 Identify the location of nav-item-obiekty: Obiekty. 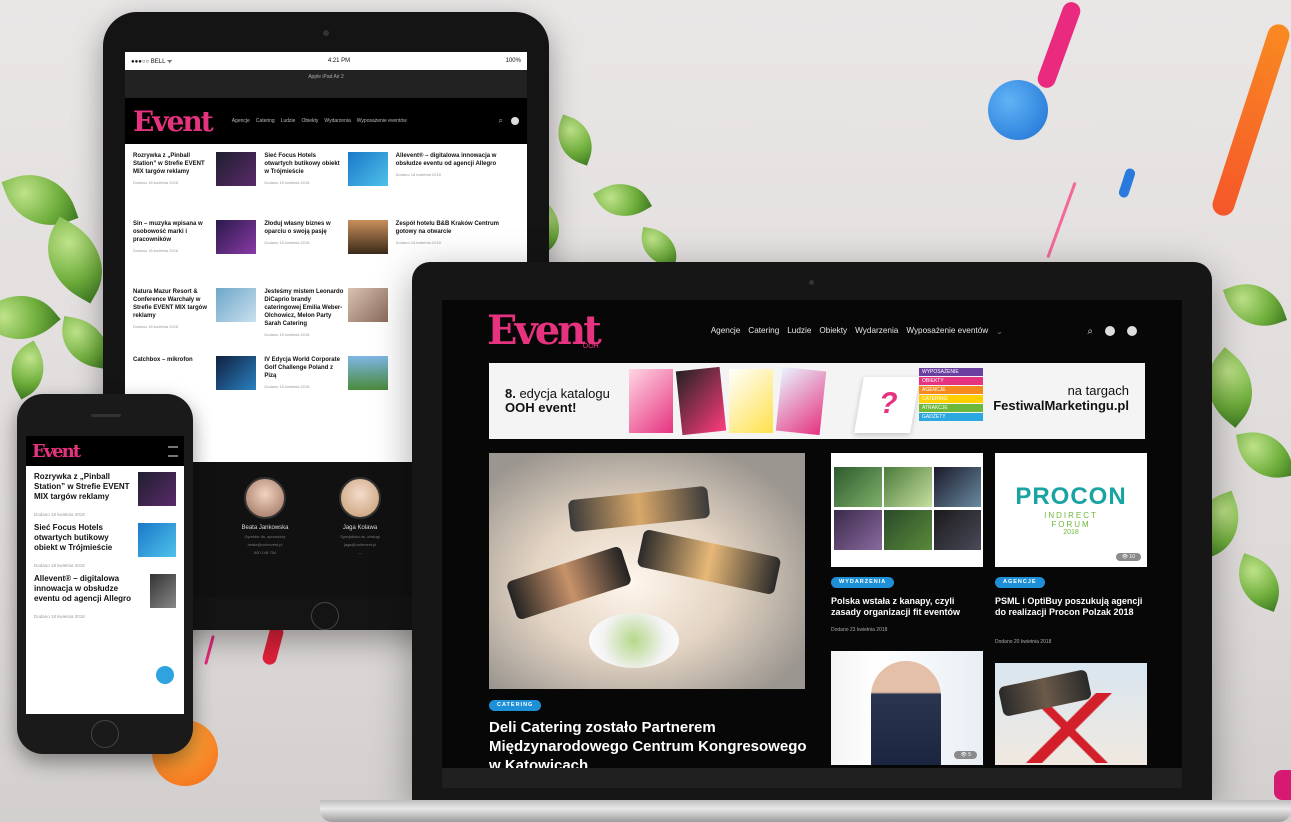
(833, 331).